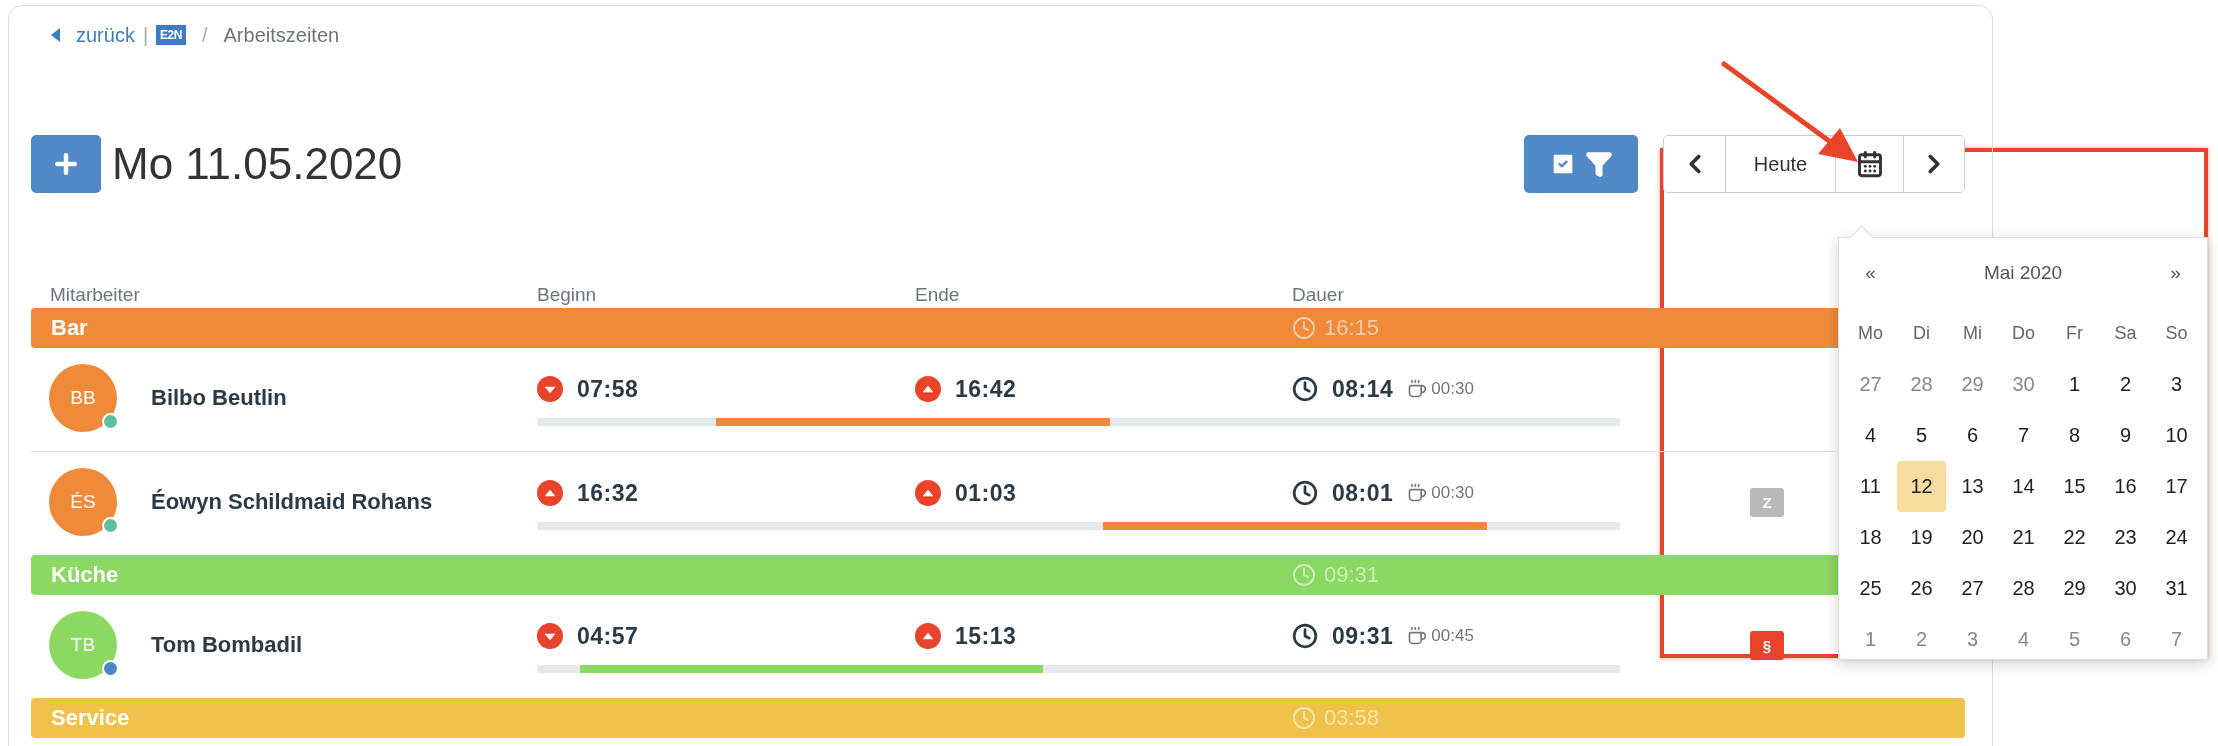  I want to click on calendar-day: 8, so click(2074, 435).